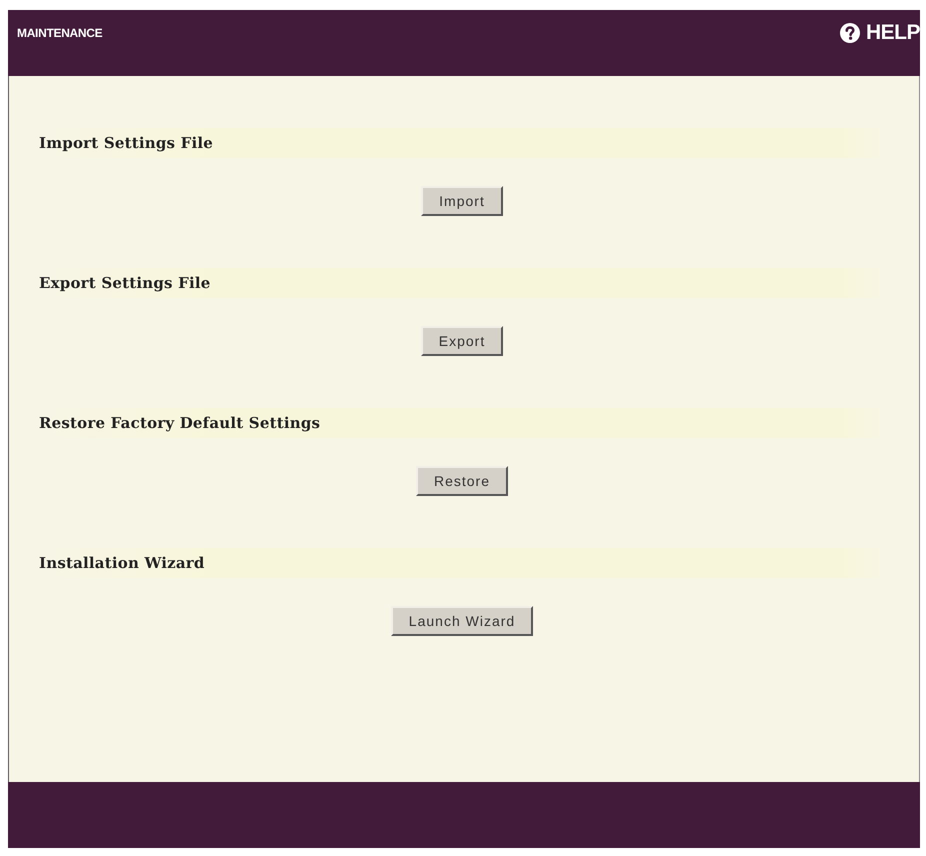  I want to click on section-title: Restore Factory Default Settings, so click(179, 423).